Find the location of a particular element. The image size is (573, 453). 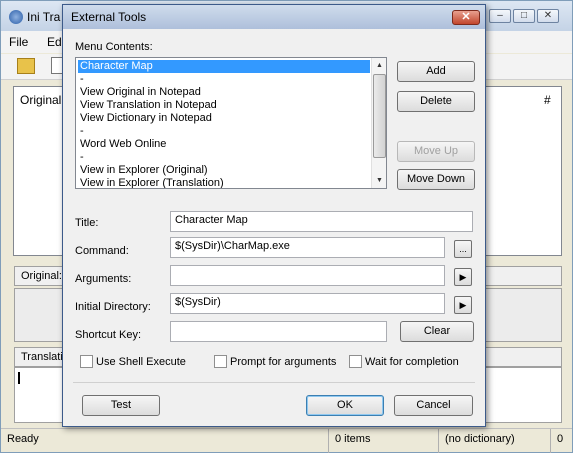

move-down-button: Move Down is located at coordinates (436, 179).